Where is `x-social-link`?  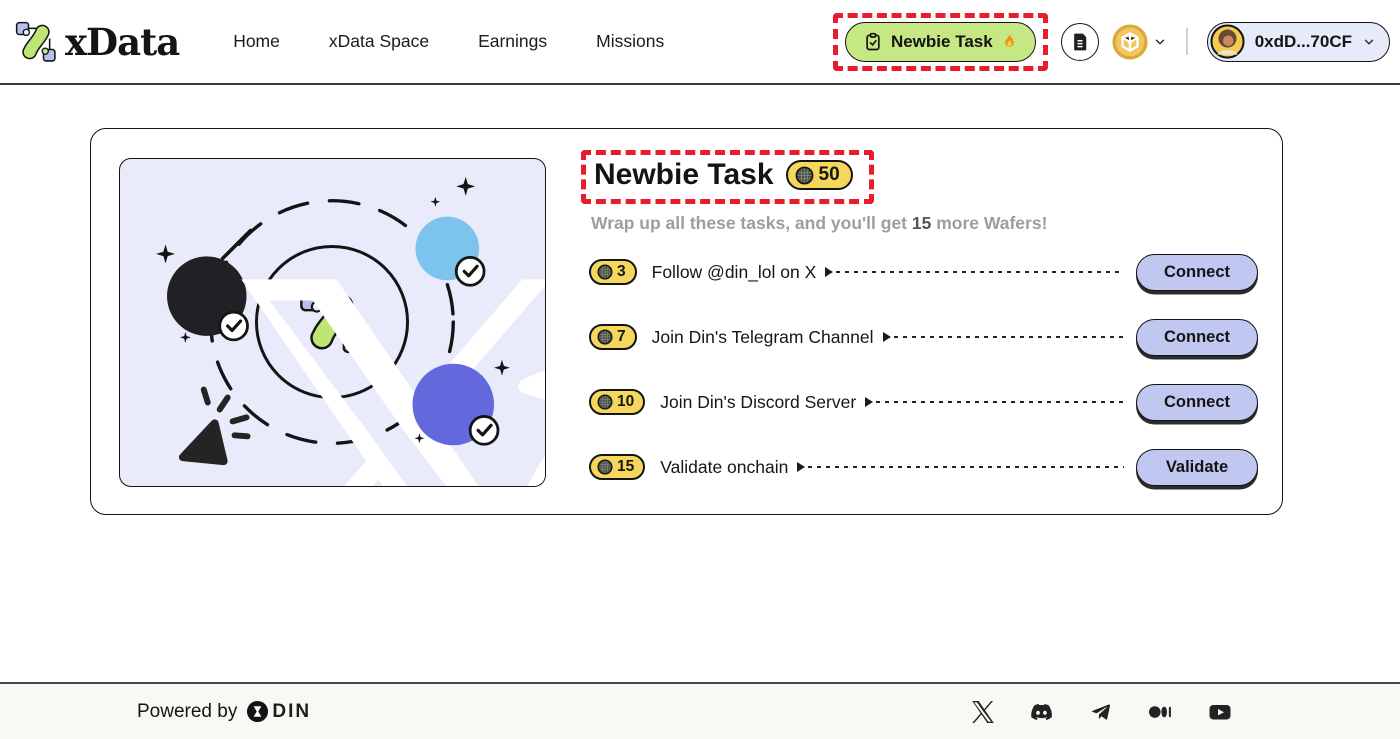
x-social-link is located at coordinates (983, 711).